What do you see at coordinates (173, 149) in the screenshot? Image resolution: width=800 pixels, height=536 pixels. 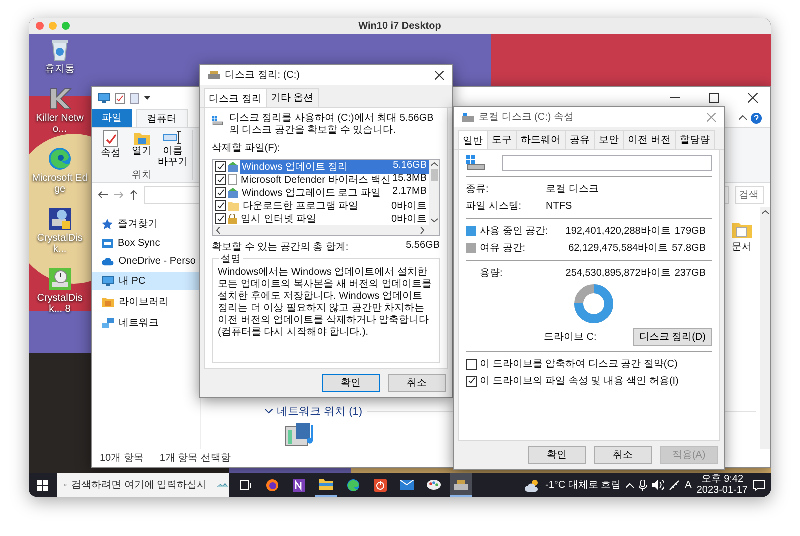 I see `ribbon-button: 이름 바꾸기` at bounding box center [173, 149].